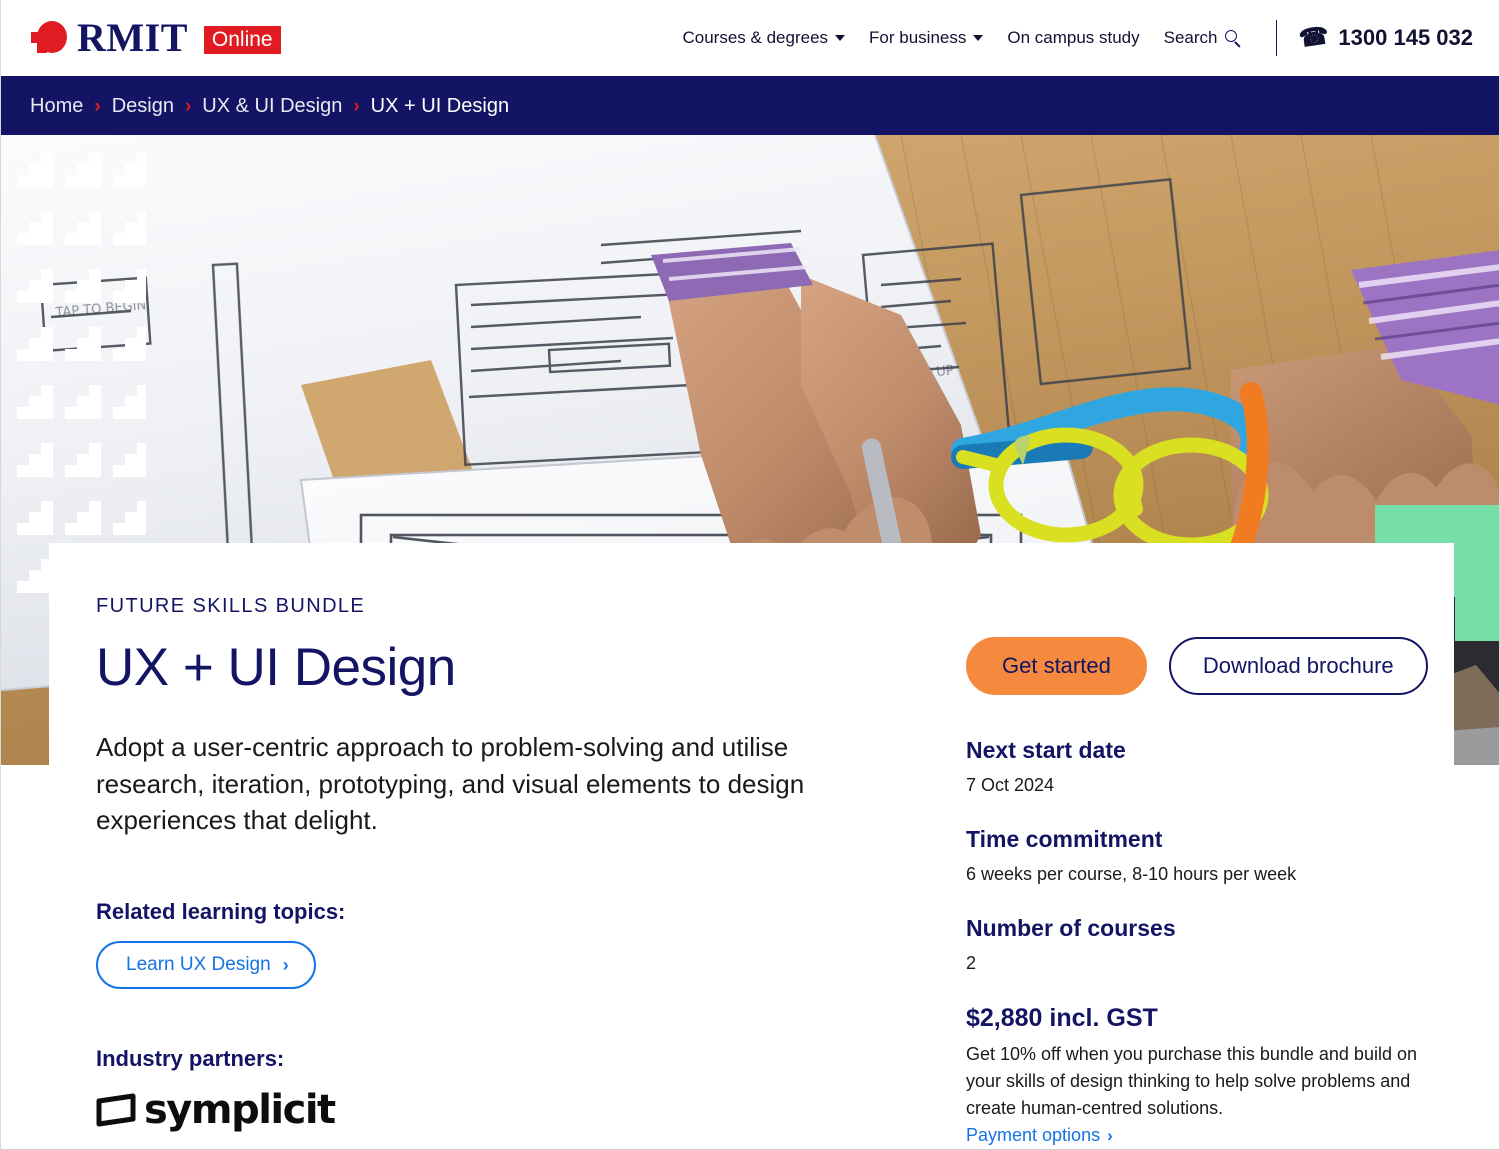 Image resolution: width=1500 pixels, height=1150 pixels. I want to click on fact-value: 2, so click(971, 963).